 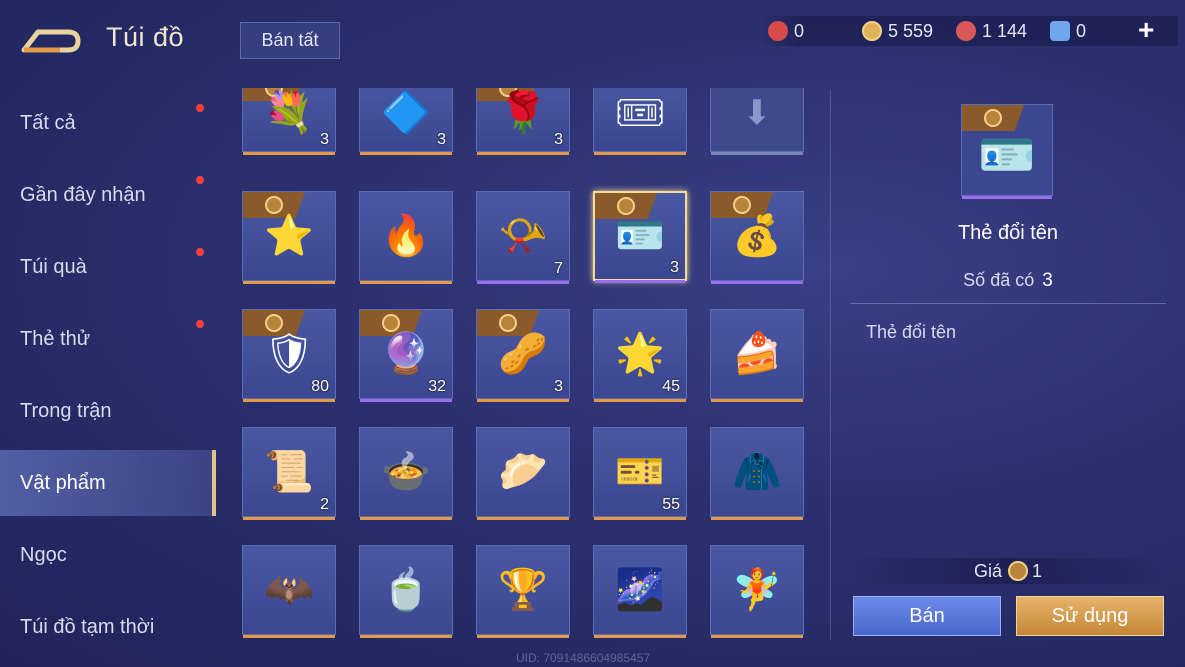 I want to click on item-count: 55, so click(x=671, y=504).